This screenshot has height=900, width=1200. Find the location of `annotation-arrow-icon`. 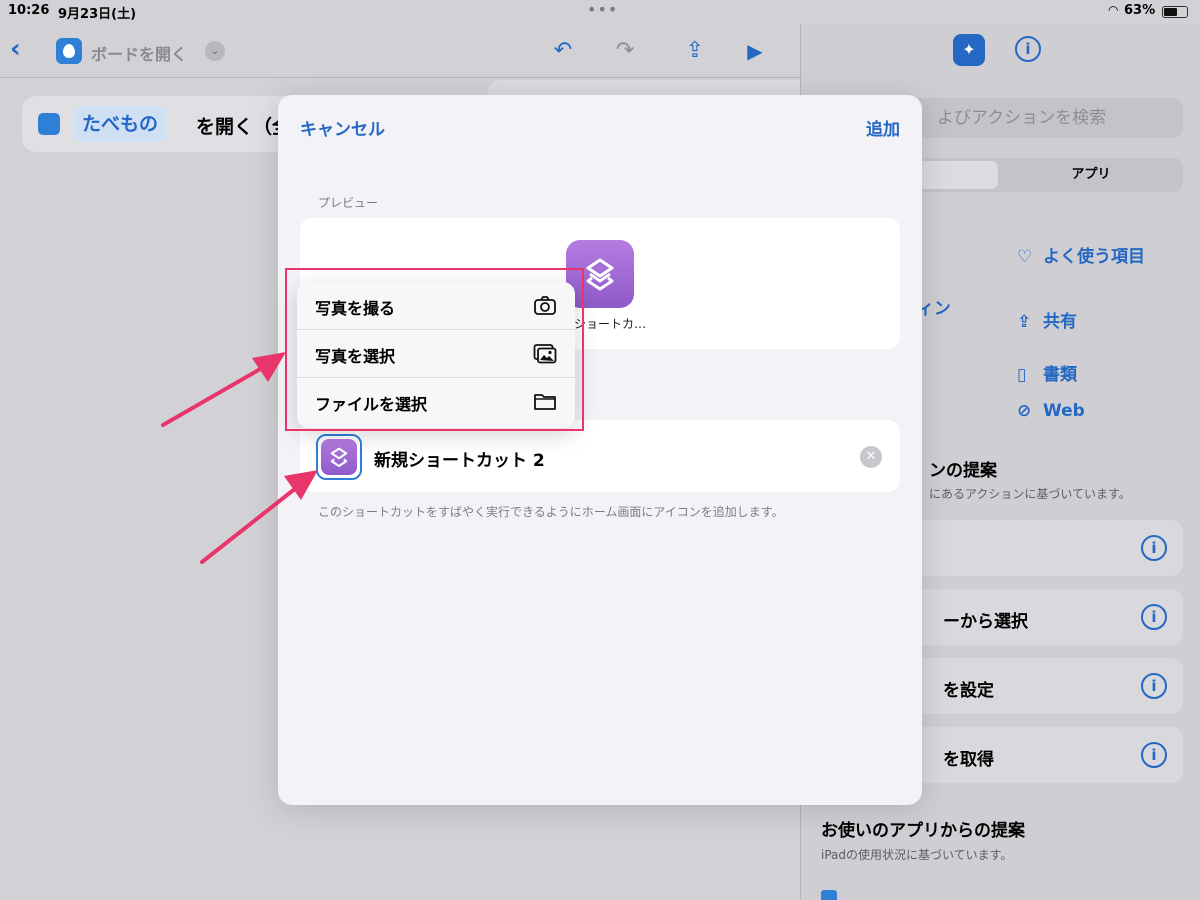

annotation-arrow-icon is located at coordinates (259, 517).